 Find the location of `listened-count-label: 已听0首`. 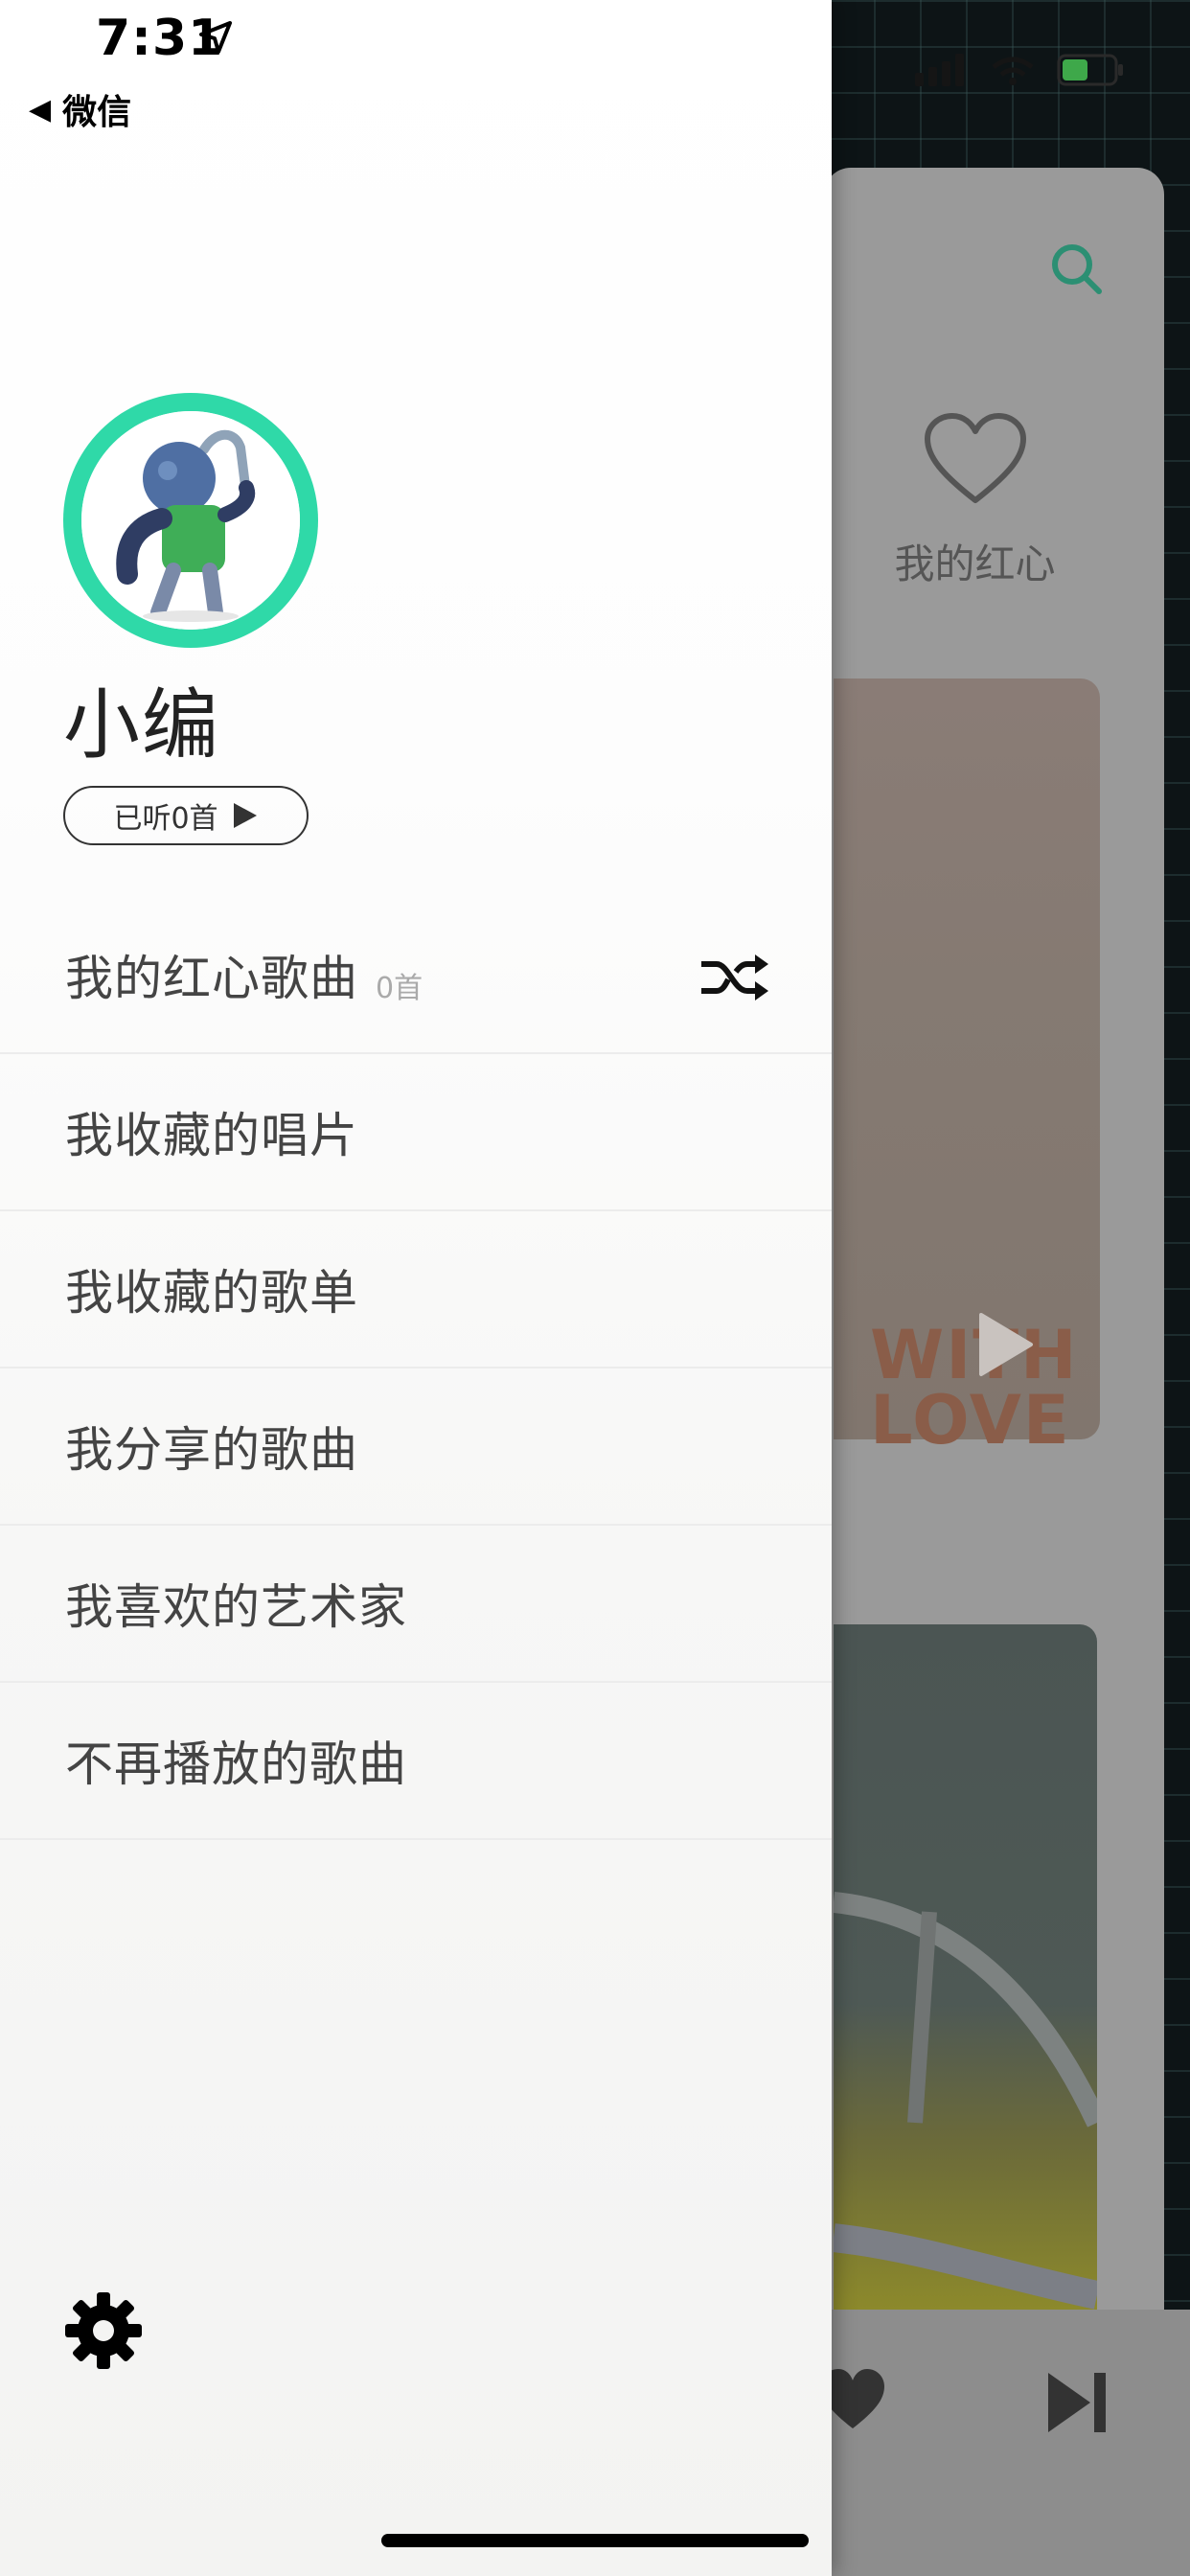

listened-count-label: 已听0首 is located at coordinates (166, 819).